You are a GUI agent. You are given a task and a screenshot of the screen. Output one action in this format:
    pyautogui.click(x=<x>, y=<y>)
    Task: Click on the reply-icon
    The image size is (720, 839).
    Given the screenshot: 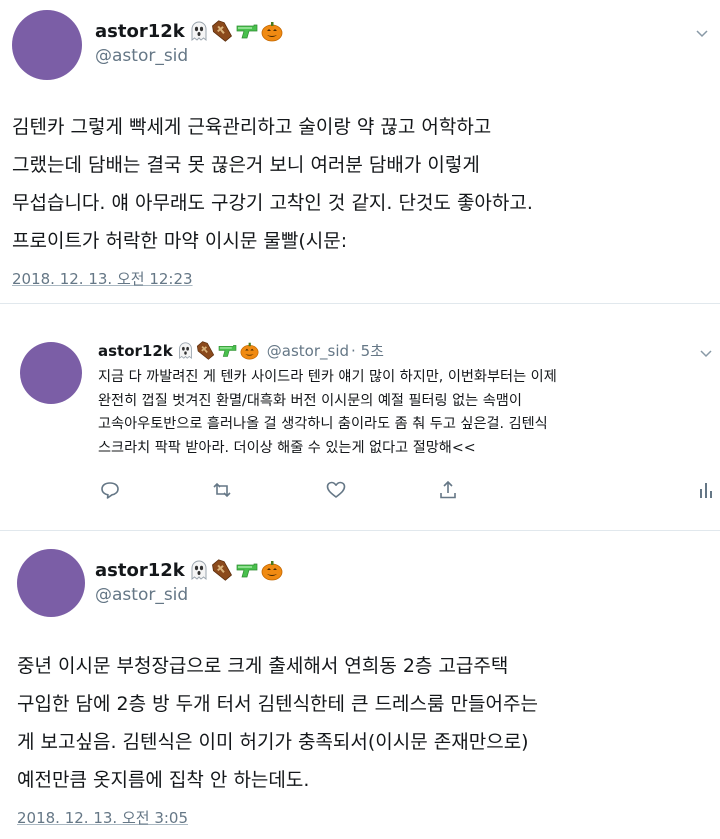 What is the action you would take?
    pyautogui.click(x=110, y=490)
    